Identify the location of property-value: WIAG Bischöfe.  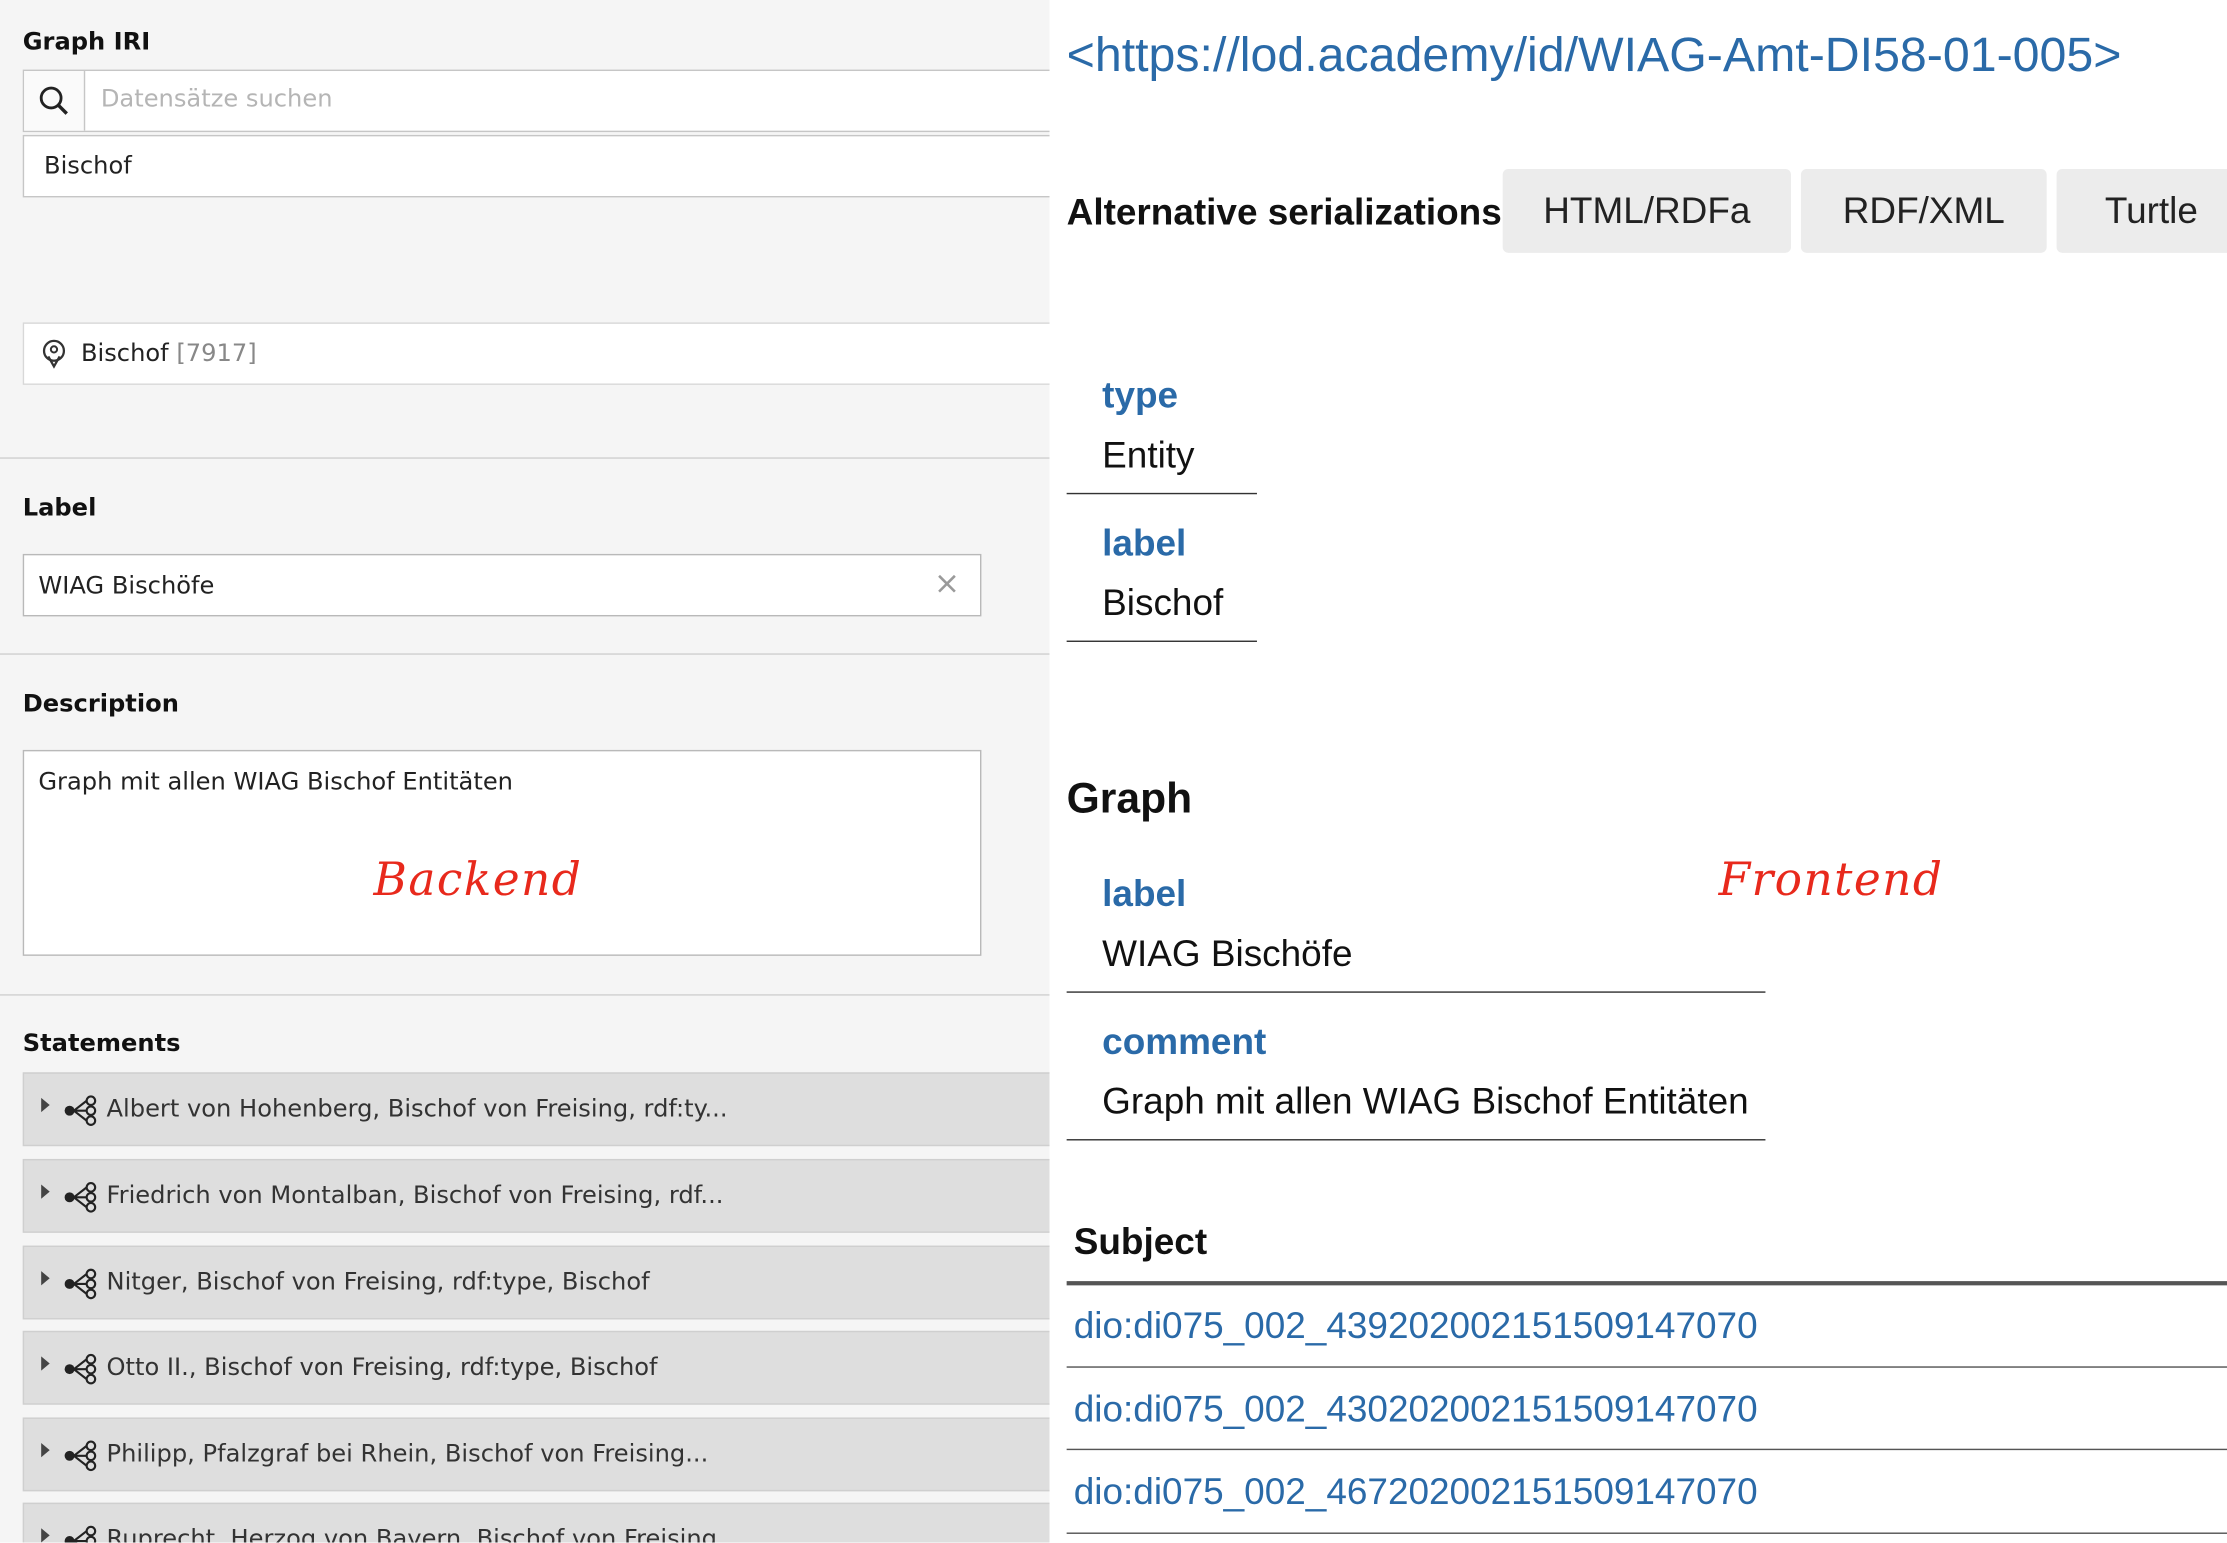
(1227, 953).